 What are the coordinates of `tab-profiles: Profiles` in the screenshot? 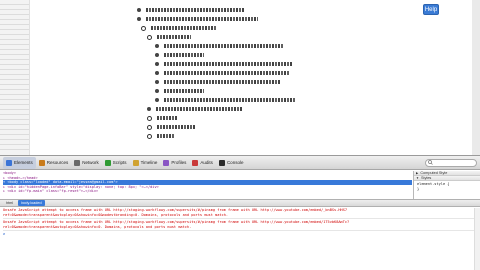 It's located at (174, 163).